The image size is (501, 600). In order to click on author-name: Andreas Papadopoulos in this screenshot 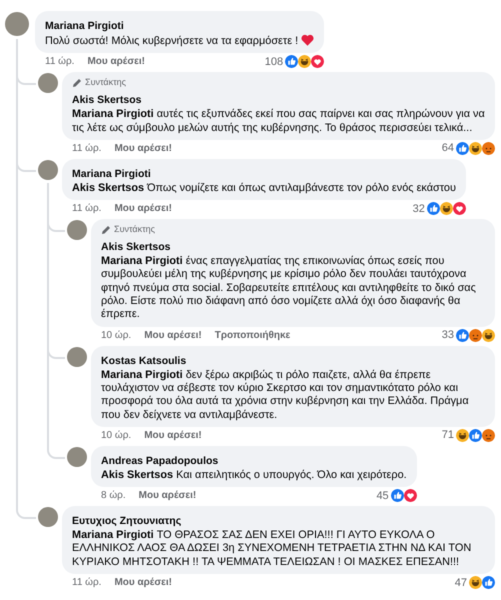, I will do `click(159, 460)`.